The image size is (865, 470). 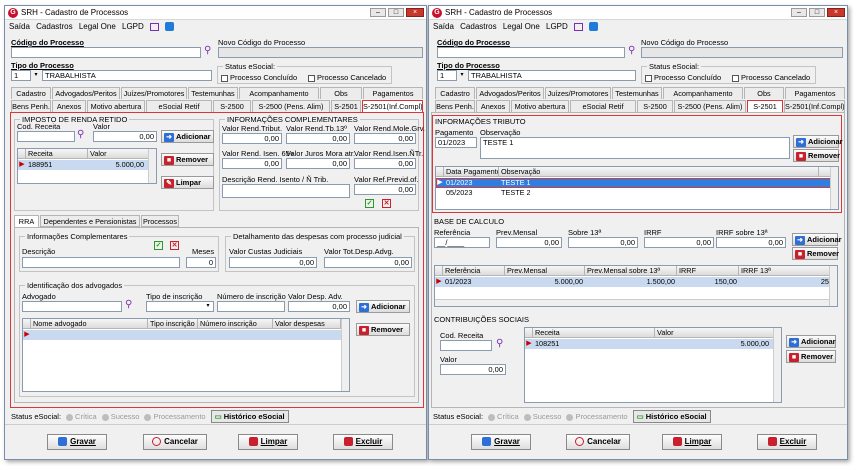 I want to click on table-row: ▶ 108251 5.000,00, so click(x=653, y=344).